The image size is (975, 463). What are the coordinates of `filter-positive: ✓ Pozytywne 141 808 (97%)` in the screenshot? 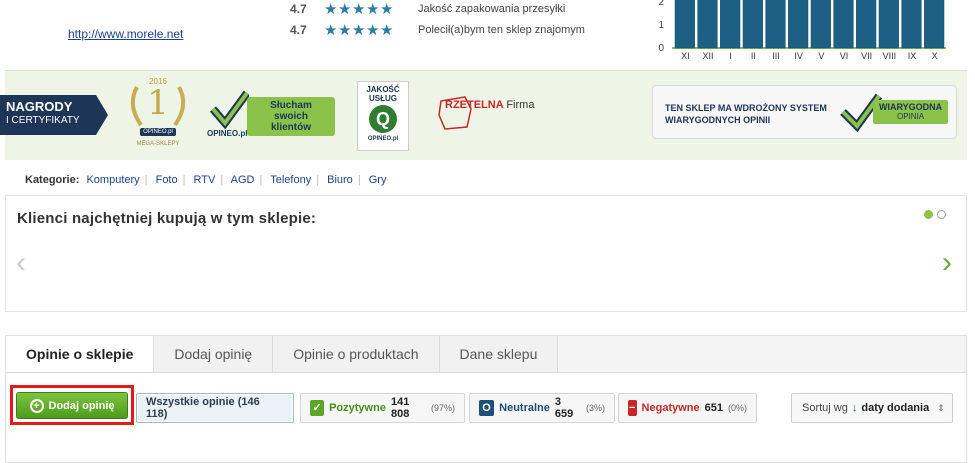 It's located at (382, 408).